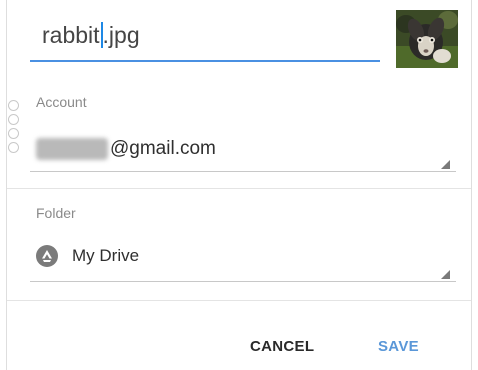 This screenshot has height=370, width=478. Describe the element at coordinates (243, 281) in the screenshot. I see `folder-dropdown-underline` at that location.